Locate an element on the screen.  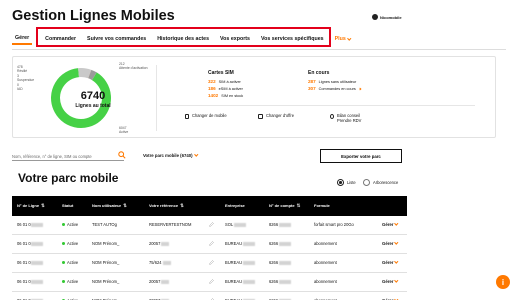
commandes-en-cours-label: Commandes en cours is located at coordinates (337, 88).